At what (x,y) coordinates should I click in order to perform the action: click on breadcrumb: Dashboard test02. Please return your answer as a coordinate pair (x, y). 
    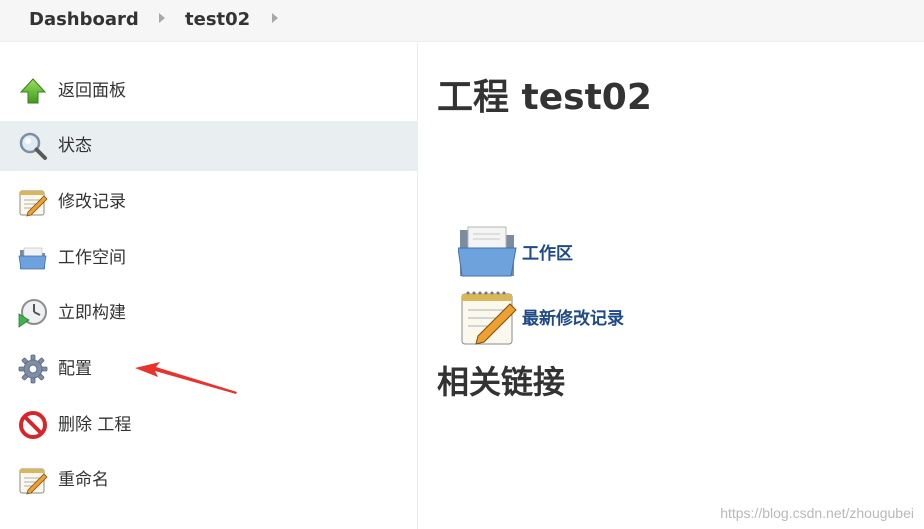
    Looking at the image, I should click on (462, 21).